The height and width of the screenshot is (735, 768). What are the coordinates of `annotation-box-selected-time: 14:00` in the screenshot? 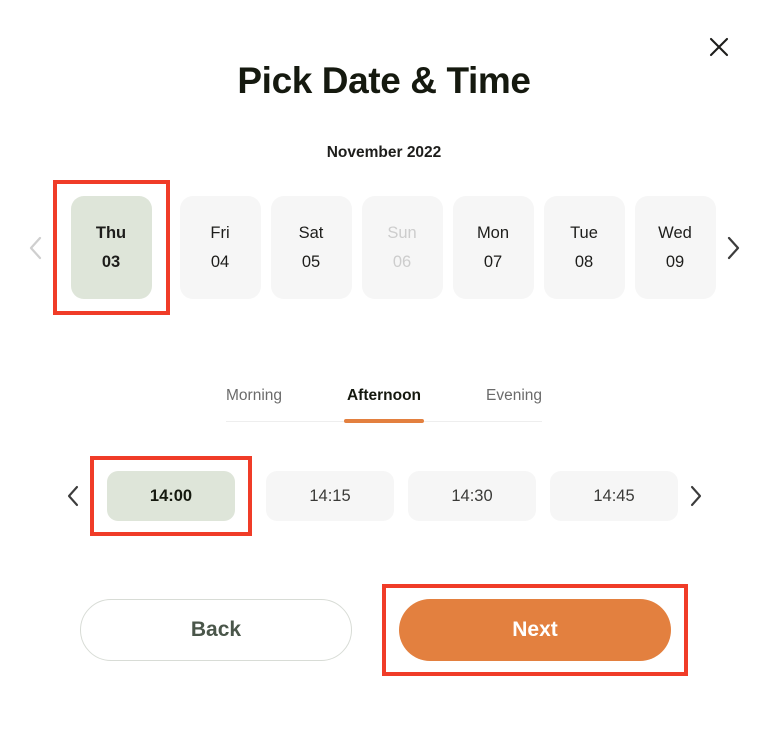 It's located at (171, 496).